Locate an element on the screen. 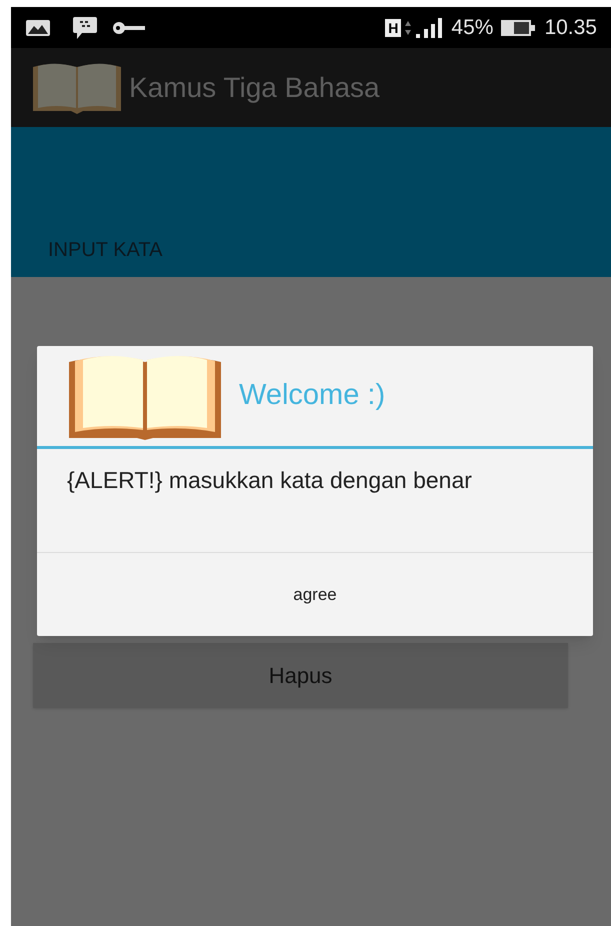 The width and height of the screenshot is (611, 926). section-heading: INPUT KATA is located at coordinates (105, 250).